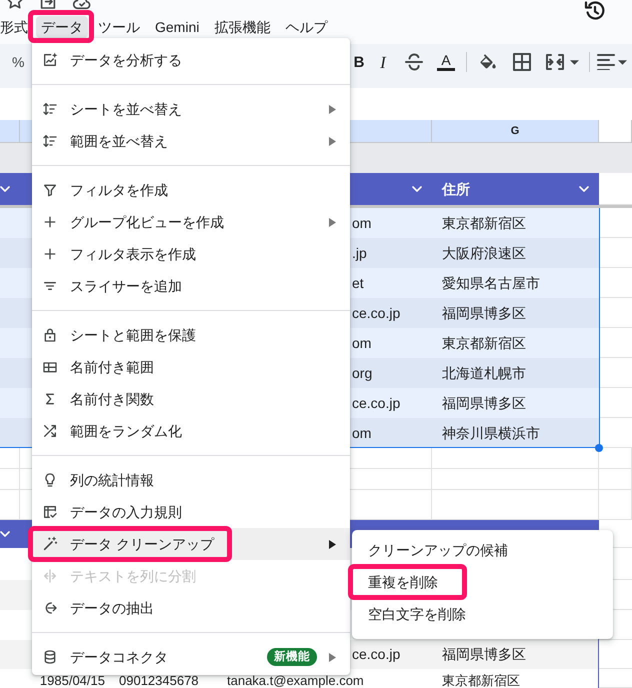 The image size is (632, 688). Describe the element at coordinates (191, 512) in the screenshot. I see `menu-item: データの入力規則` at that location.